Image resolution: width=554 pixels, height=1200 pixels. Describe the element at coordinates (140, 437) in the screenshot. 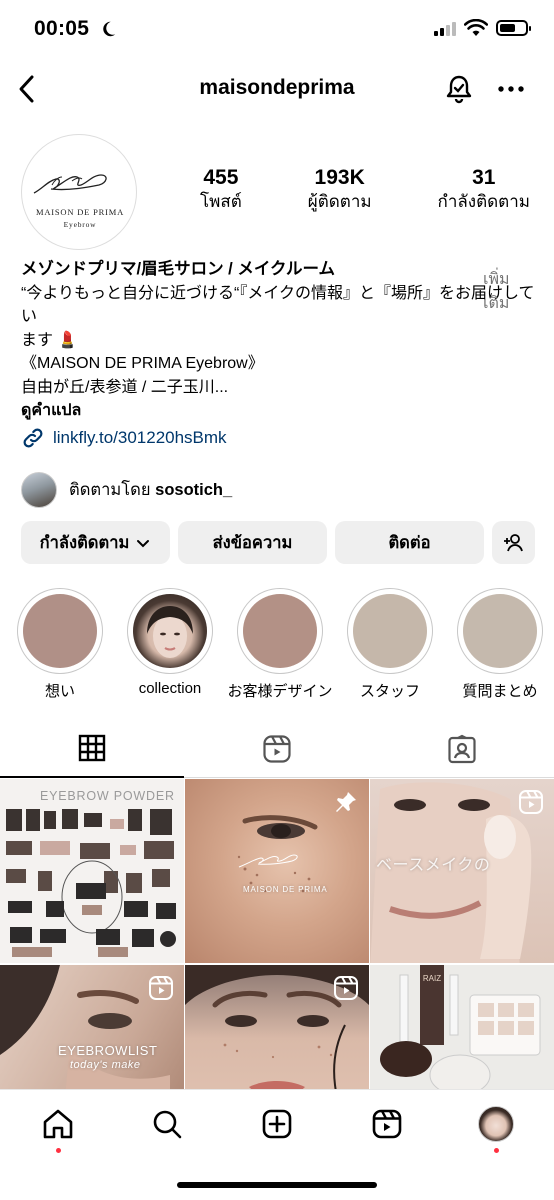

I see `profile-link-text: linkfly.to/301220hsBmk` at that location.